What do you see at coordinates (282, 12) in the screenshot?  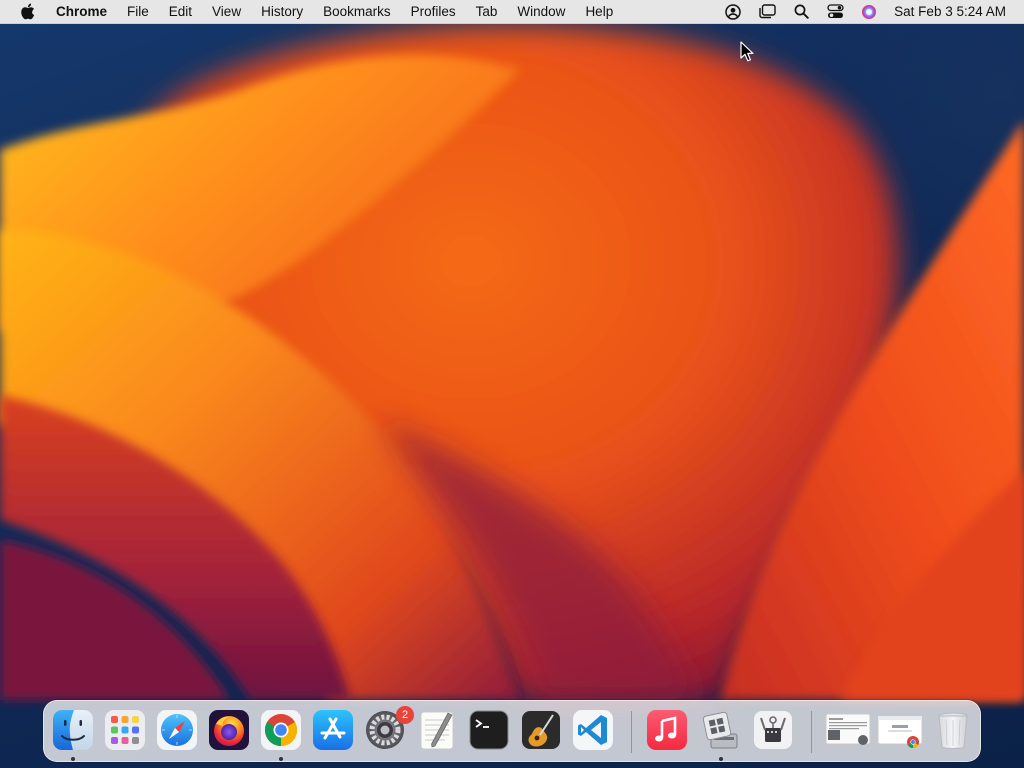 I see `menu-history: History` at bounding box center [282, 12].